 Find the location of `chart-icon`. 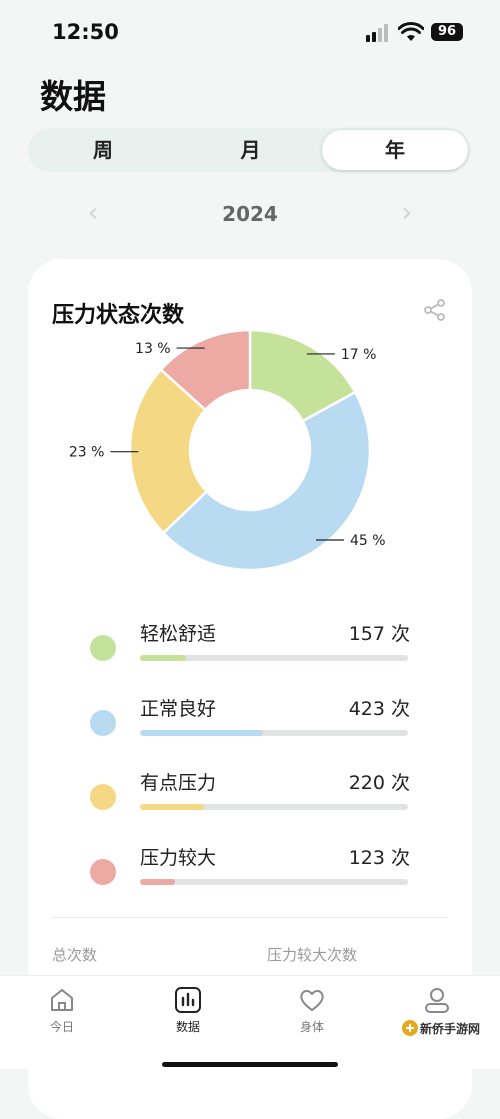

chart-icon is located at coordinates (188, 1000).